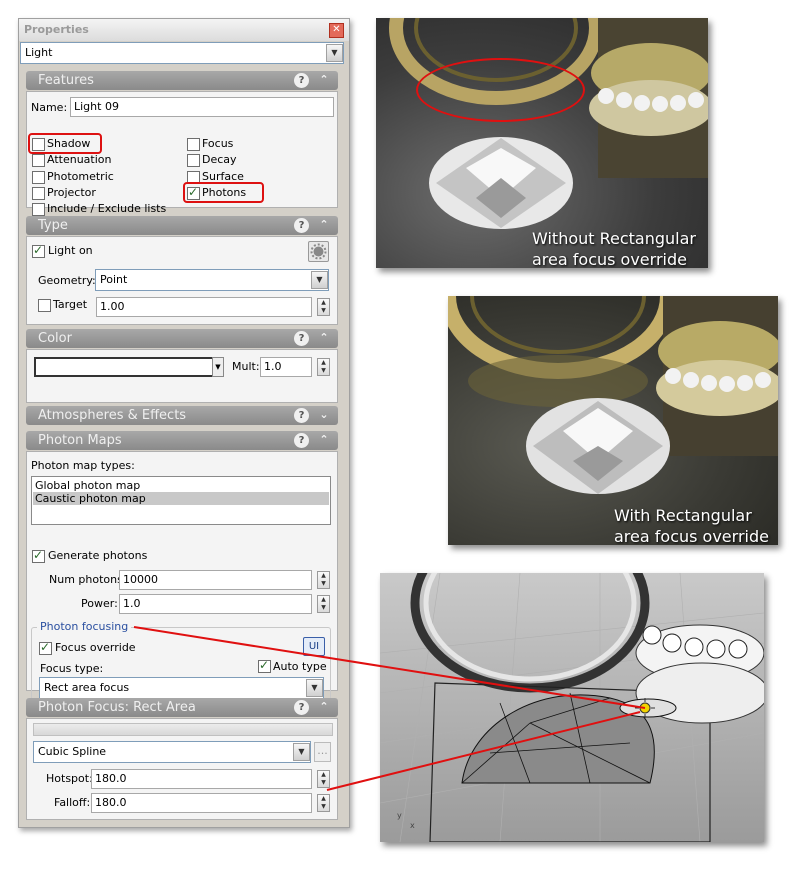 This screenshot has width=800, height=872. What do you see at coordinates (215, 604) in the screenshot?
I see `power-field: 1.0` at bounding box center [215, 604].